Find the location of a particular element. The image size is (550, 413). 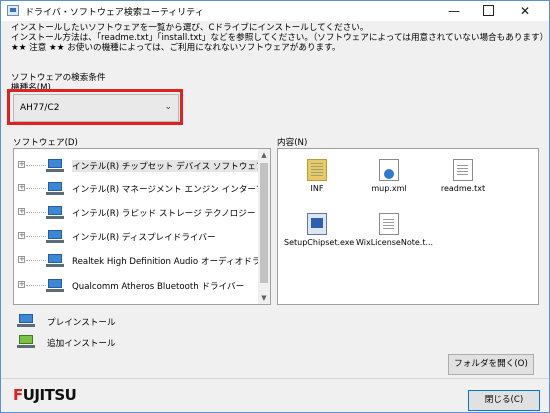

contents-label: 内容(N) is located at coordinates (292, 143).